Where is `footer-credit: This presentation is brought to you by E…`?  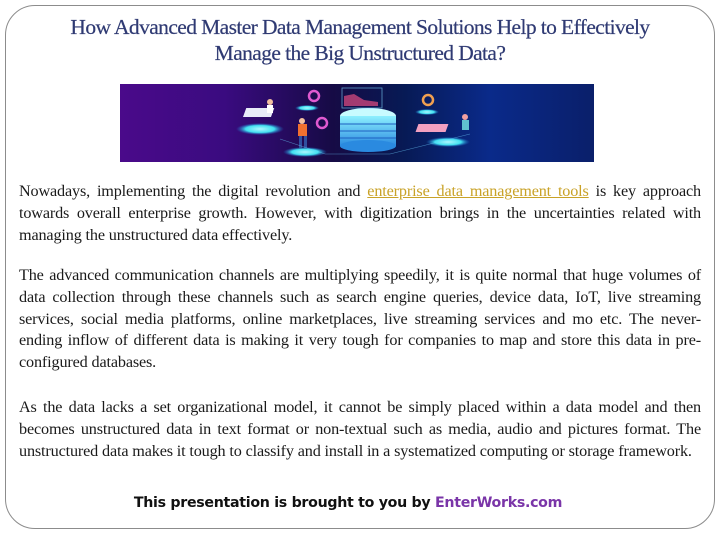
footer-credit: This presentation is brought to you by E… is located at coordinates (348, 503).